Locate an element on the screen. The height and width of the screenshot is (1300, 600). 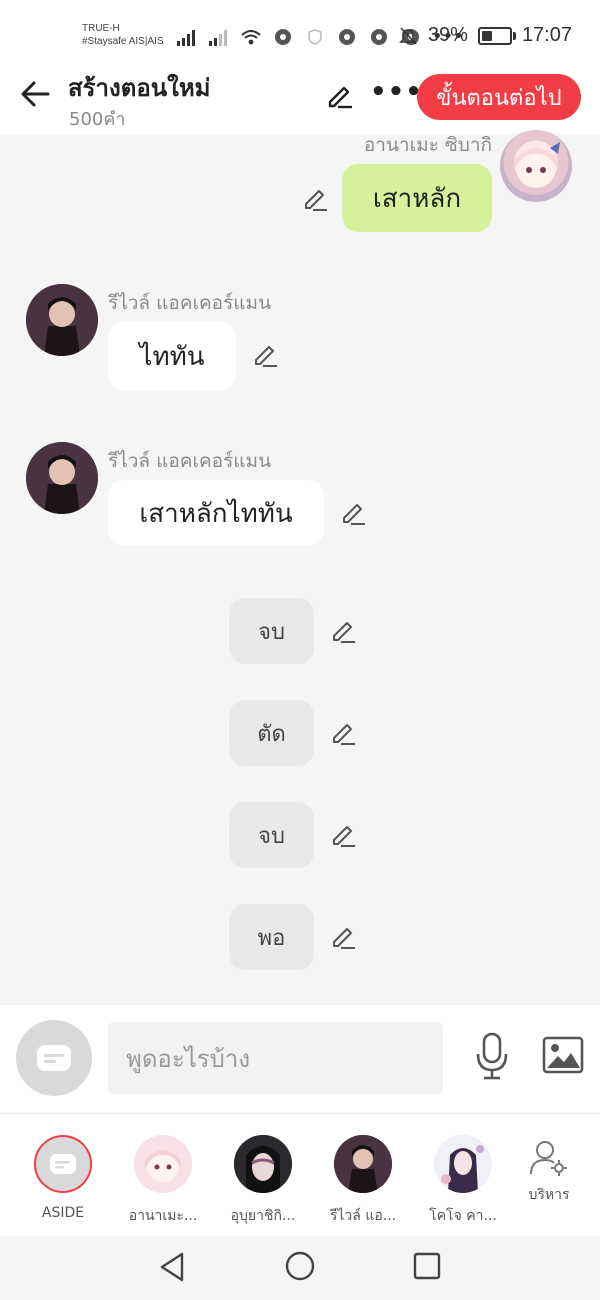
manage-characters-button: บริหาร is located at coordinates (549, 1172).